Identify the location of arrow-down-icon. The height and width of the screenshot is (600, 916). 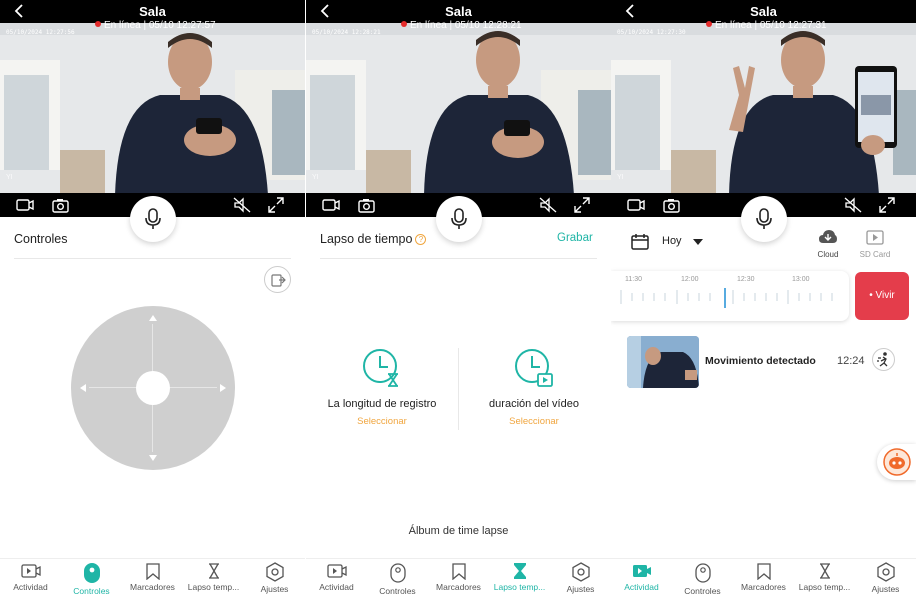
(153, 458).